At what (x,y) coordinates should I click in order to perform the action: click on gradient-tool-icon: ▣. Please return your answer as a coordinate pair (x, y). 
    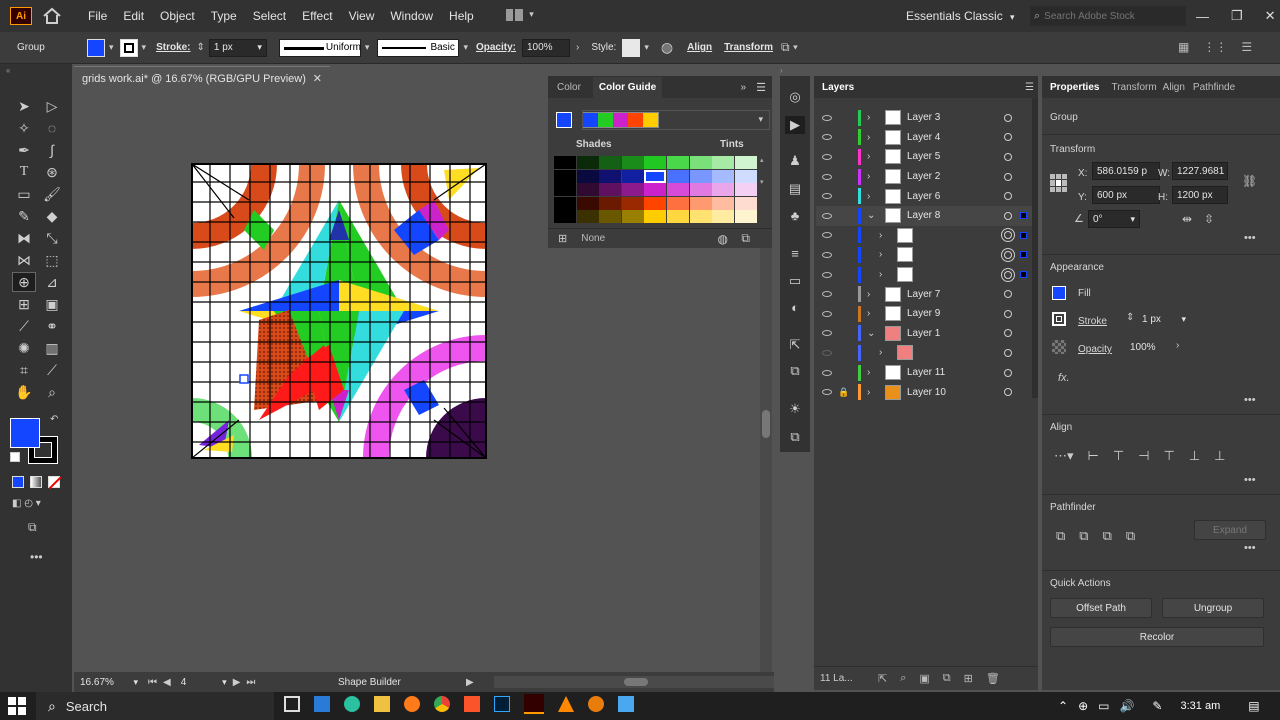
    Looking at the image, I should click on (52, 304).